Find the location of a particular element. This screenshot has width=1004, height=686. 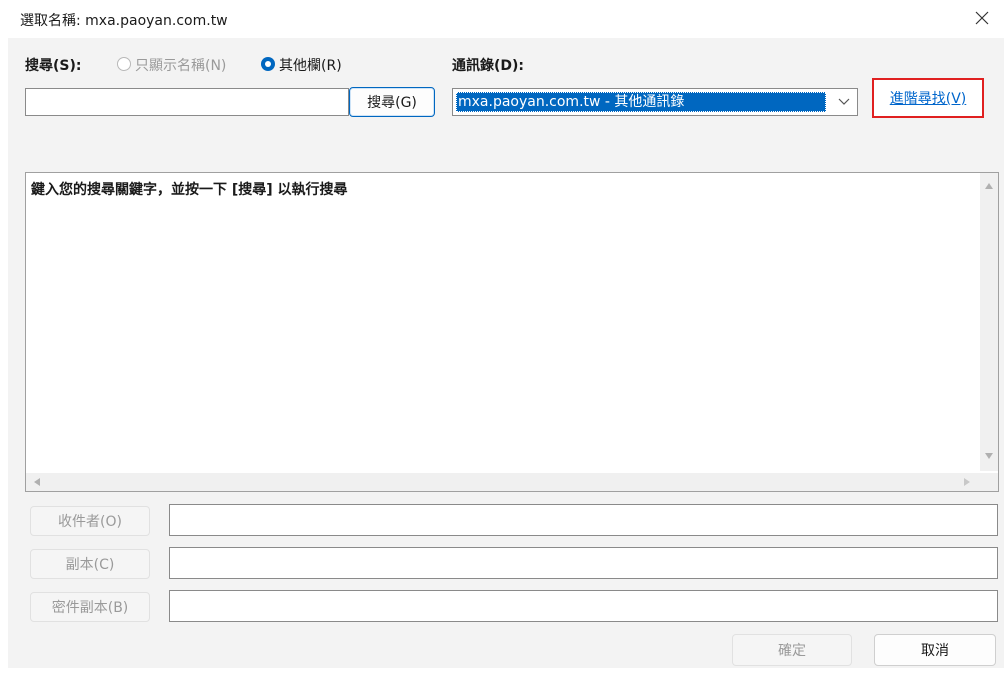

search-button: 搜尋(G) is located at coordinates (392, 102).